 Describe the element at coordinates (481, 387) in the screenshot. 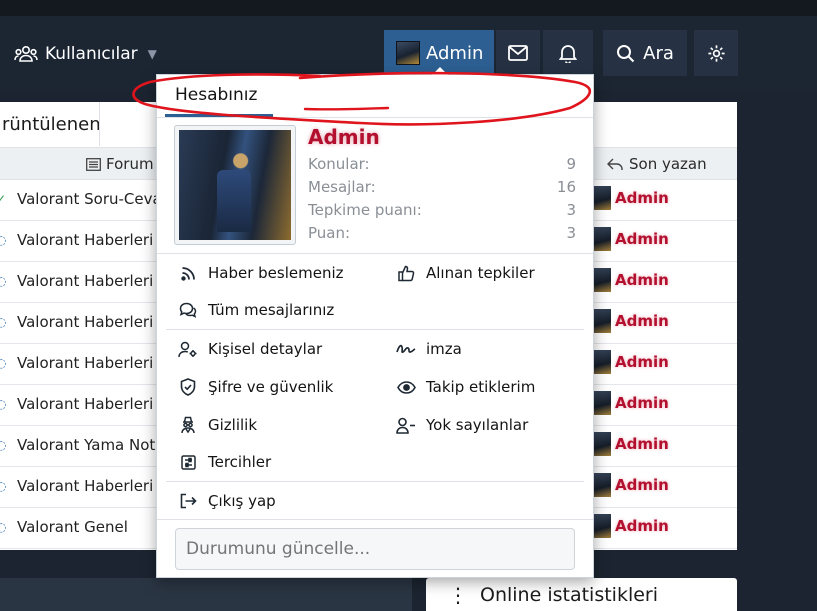

I see `menu-item-label: Takip etiklerim` at that location.